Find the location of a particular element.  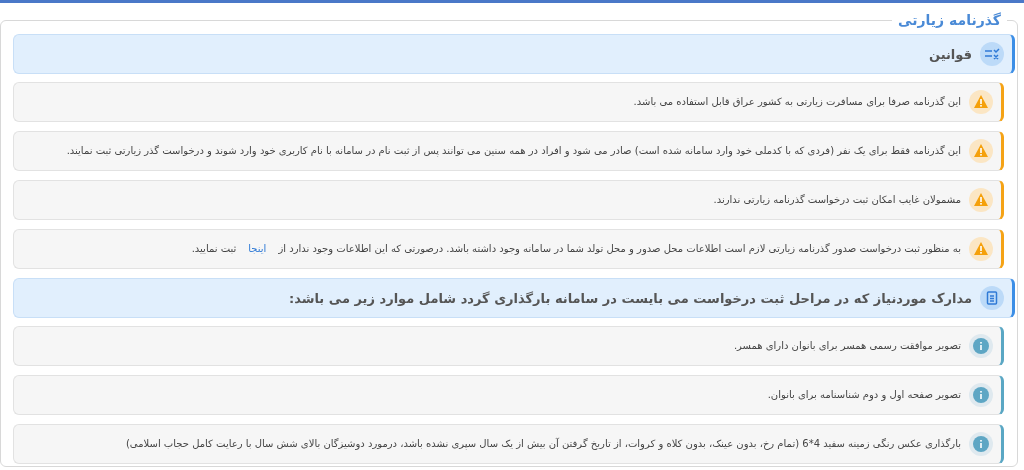

here-link: اینجا is located at coordinates (257, 248).